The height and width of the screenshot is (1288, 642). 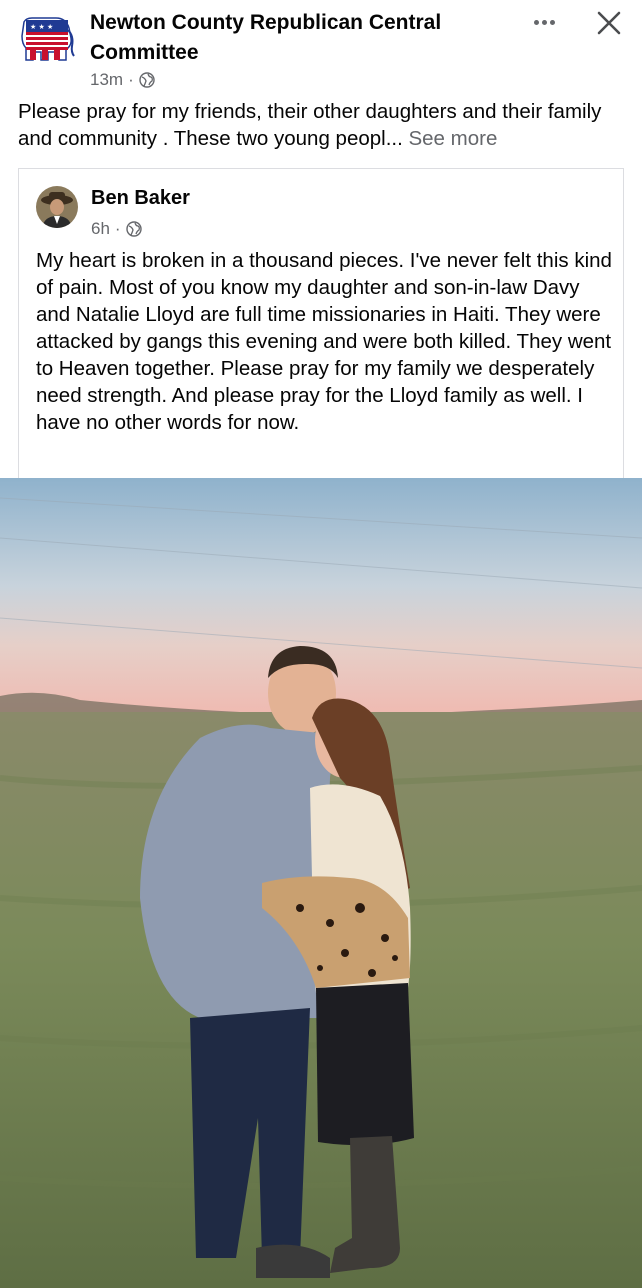 I want to click on post-meta: 13m ·, so click(x=122, y=80).